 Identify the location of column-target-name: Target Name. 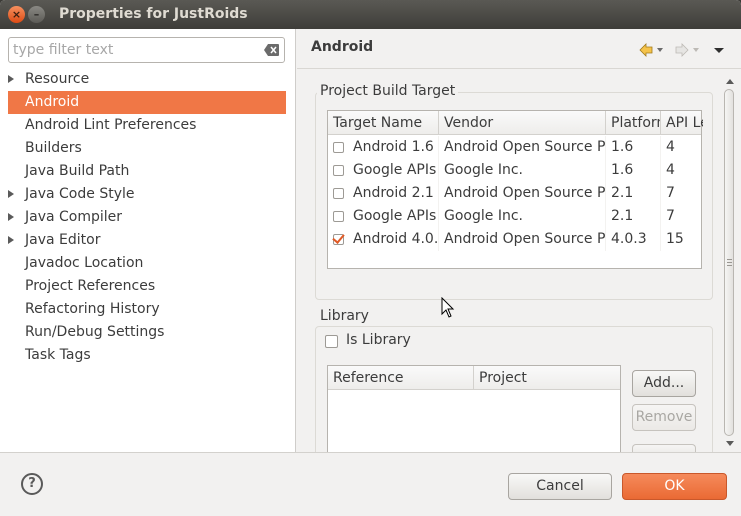
(383, 123).